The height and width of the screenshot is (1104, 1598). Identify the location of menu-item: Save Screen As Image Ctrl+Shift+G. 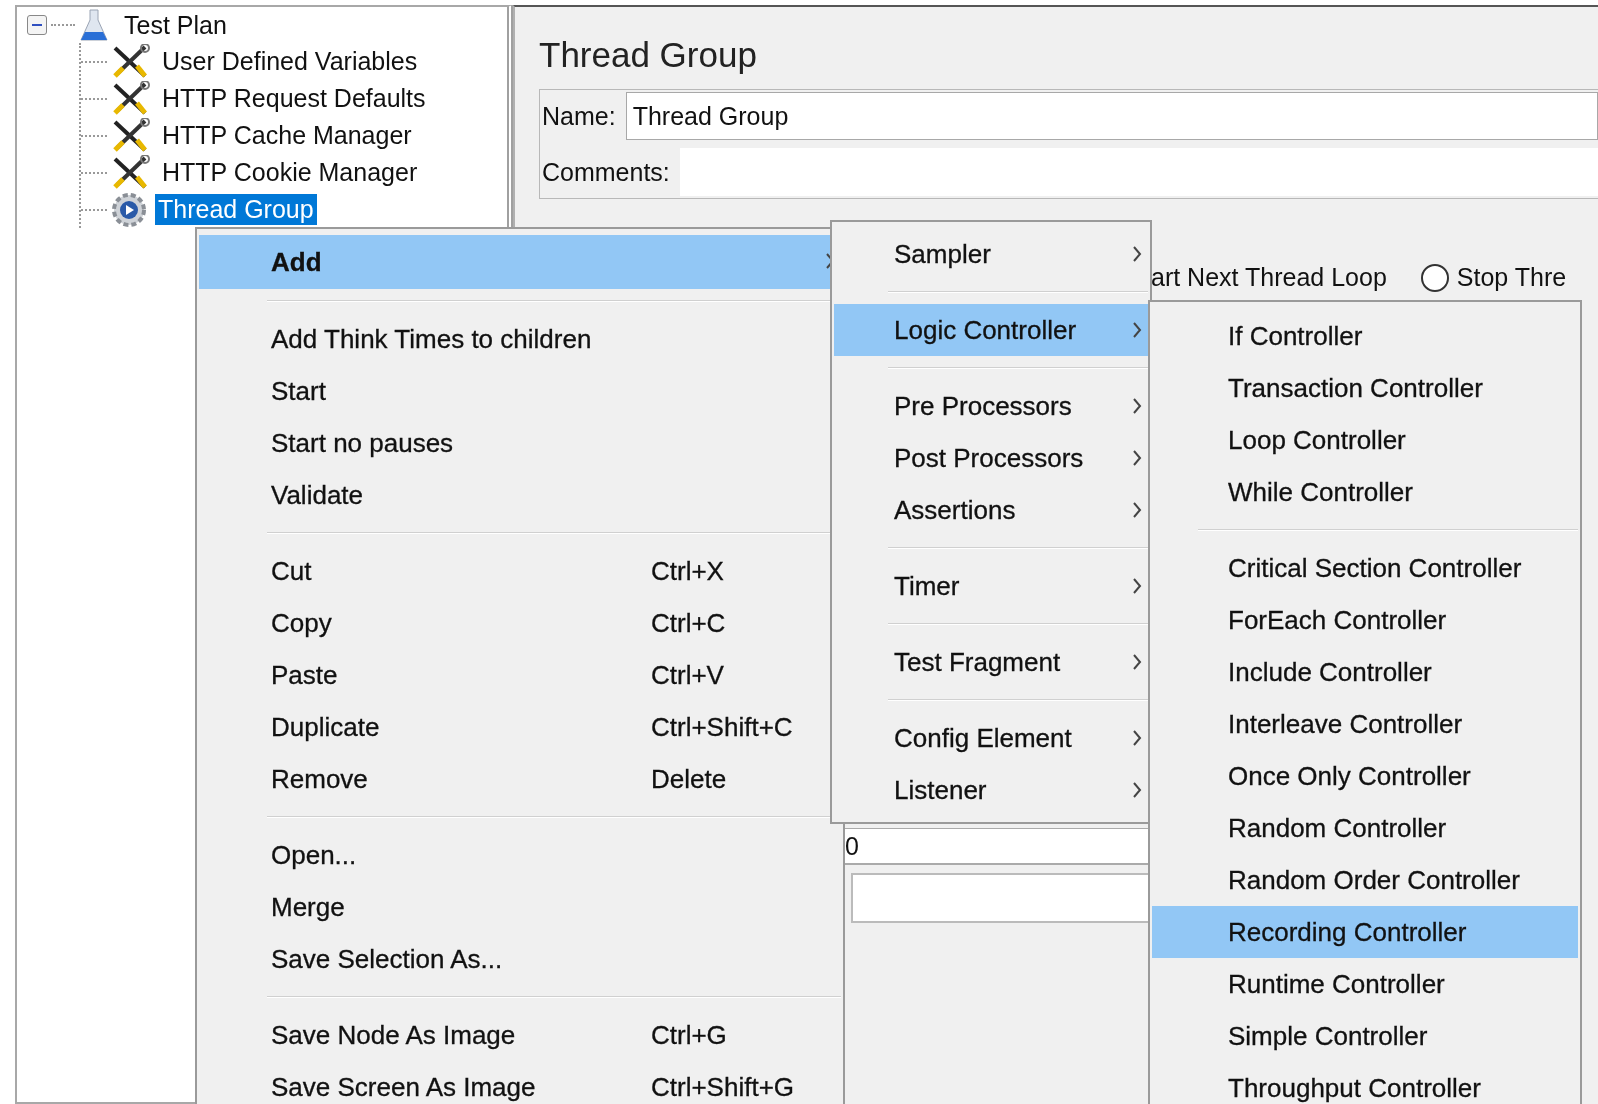
(520, 1082).